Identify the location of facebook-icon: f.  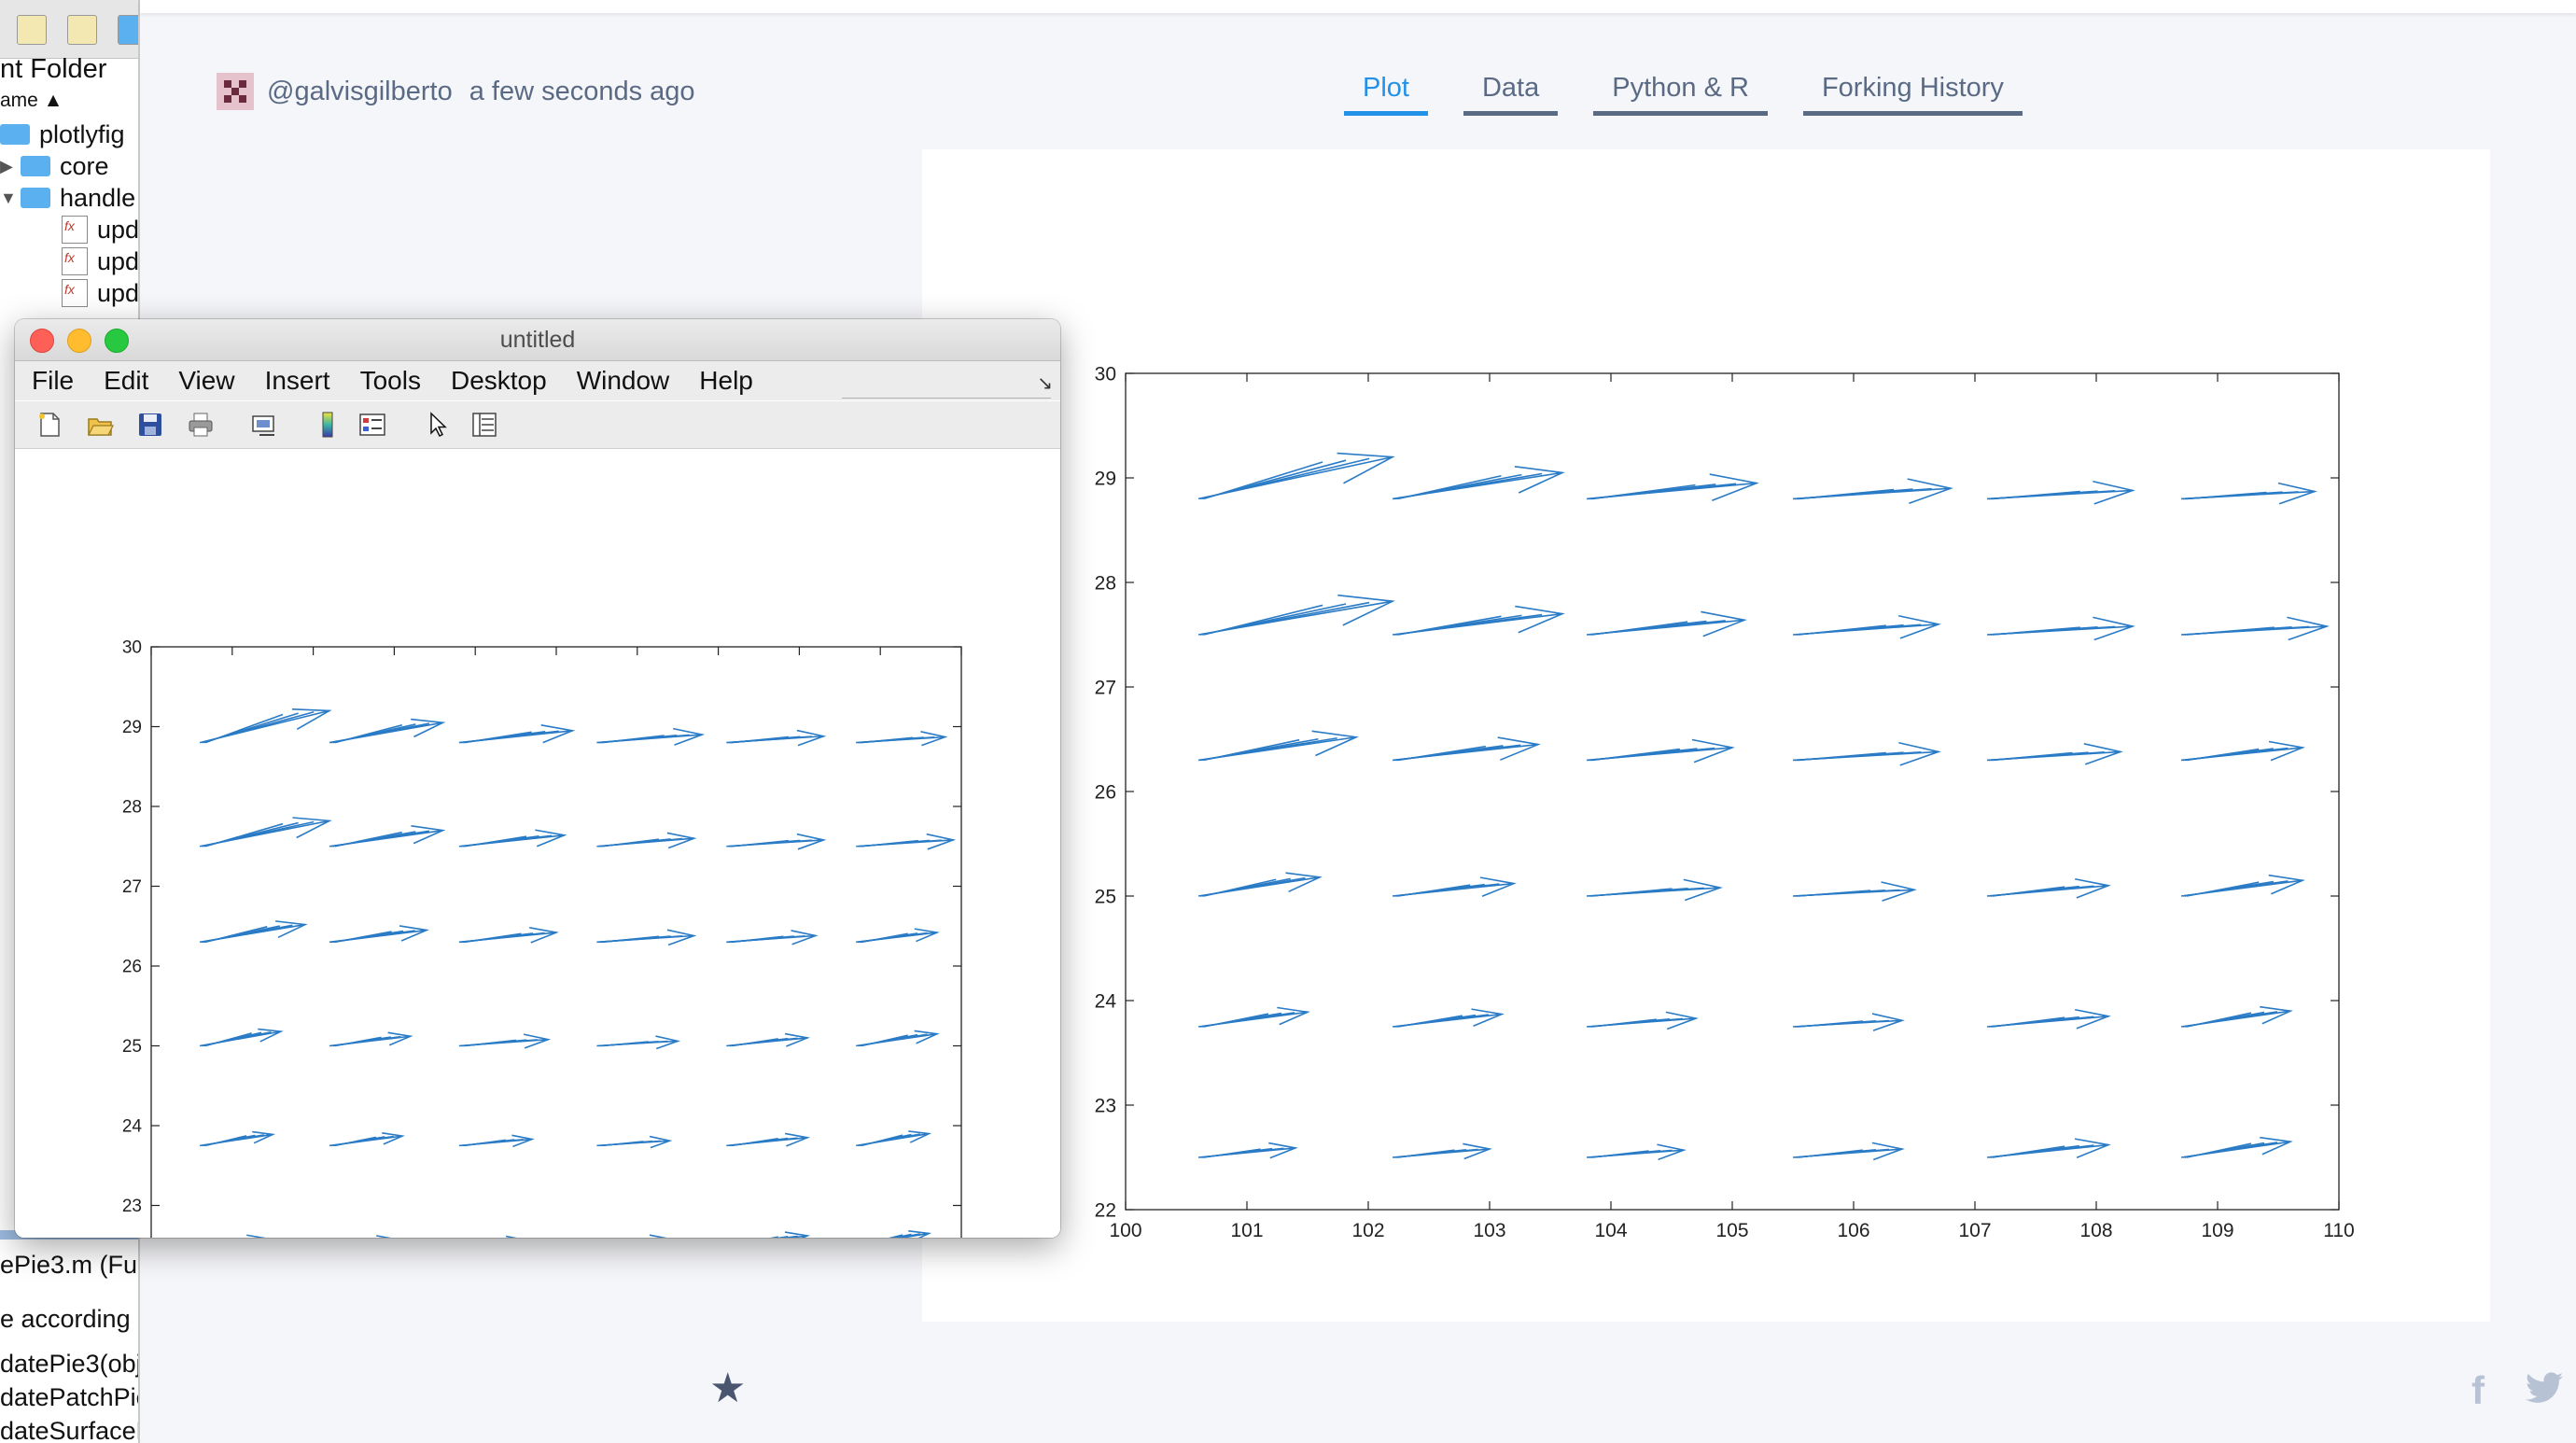
(2478, 1390).